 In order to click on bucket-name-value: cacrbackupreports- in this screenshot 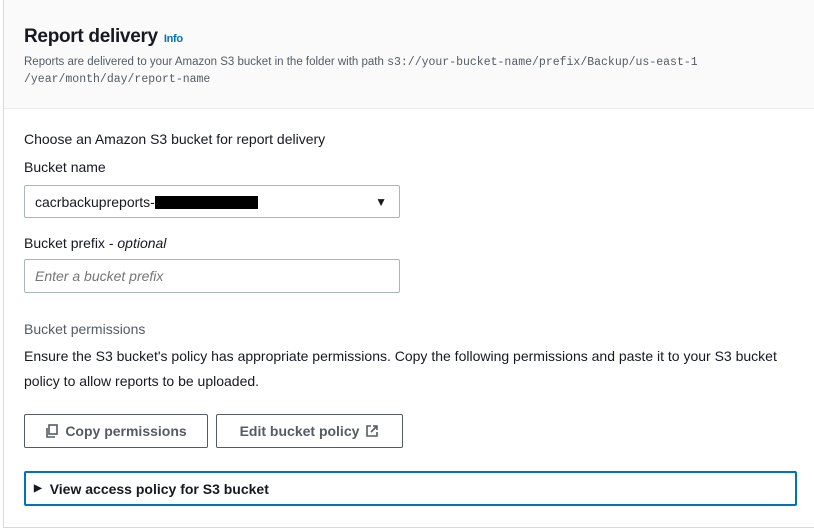, I will do `click(95, 202)`.